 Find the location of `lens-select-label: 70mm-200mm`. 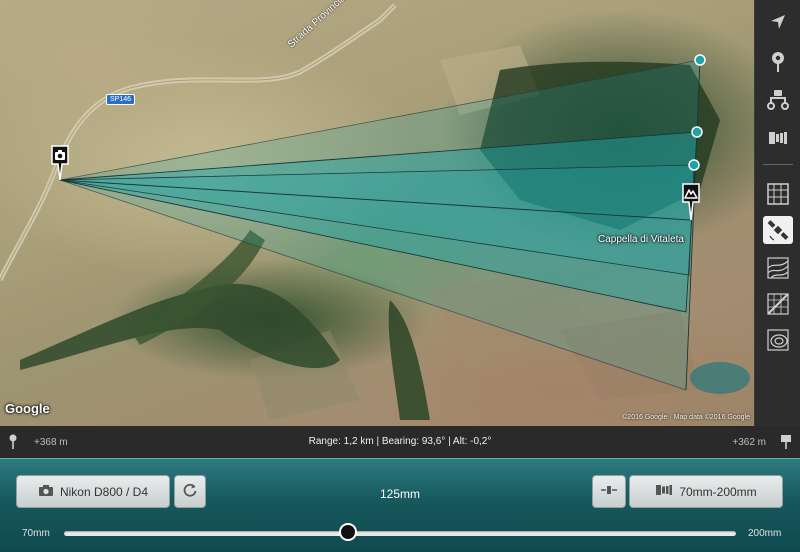

lens-select-label: 70mm-200mm is located at coordinates (718, 491).